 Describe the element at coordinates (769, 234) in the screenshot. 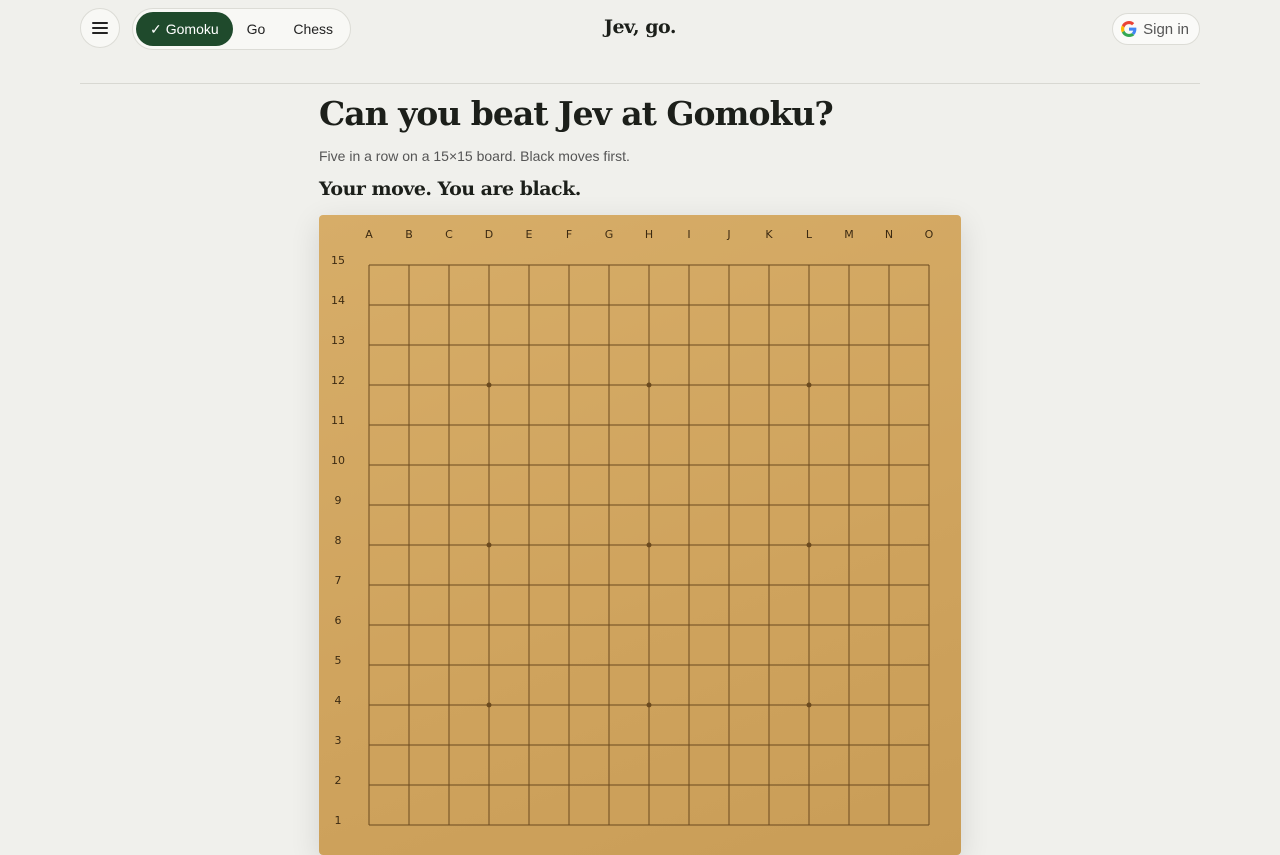

I see `column-label: K` at that location.